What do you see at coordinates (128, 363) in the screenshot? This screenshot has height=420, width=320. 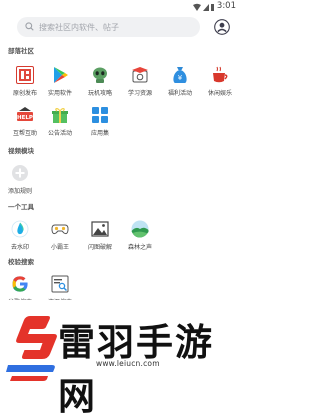 I see `brand-url: www.leiucn.com` at bounding box center [128, 363].